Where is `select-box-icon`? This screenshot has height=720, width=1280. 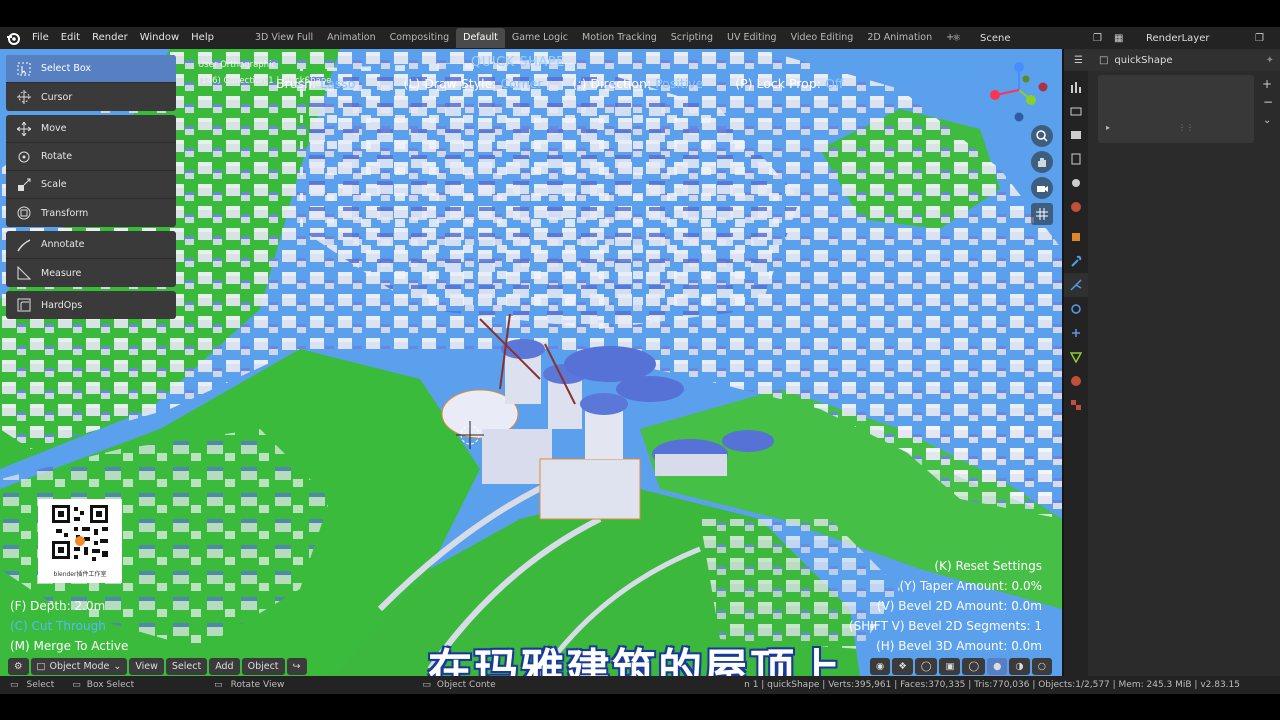 select-box-icon is located at coordinates (23, 69).